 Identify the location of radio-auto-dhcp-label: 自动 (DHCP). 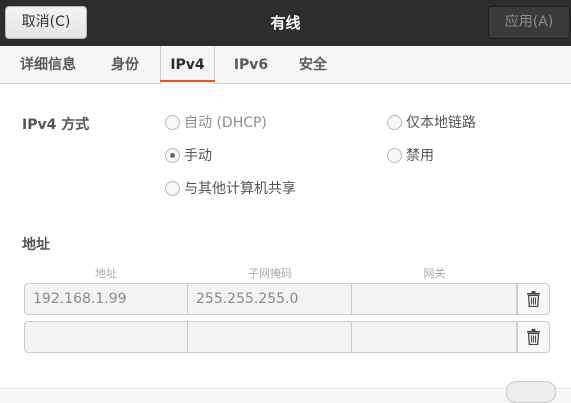
(225, 123).